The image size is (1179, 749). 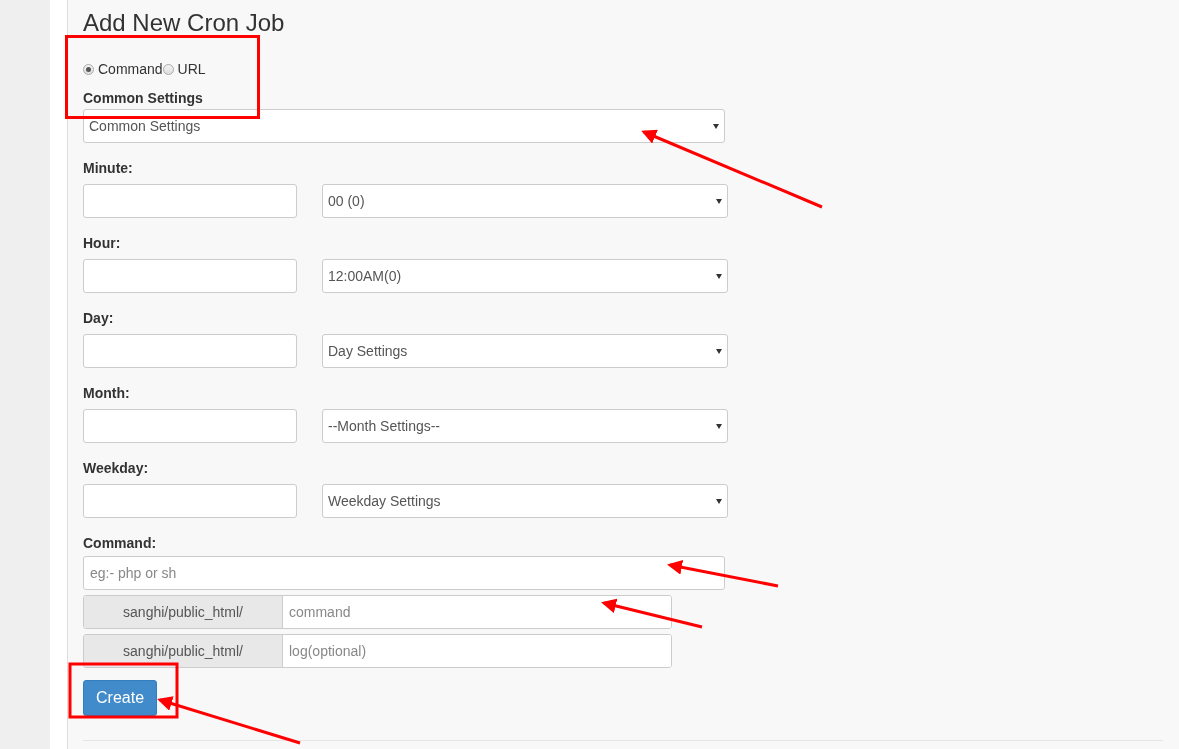 What do you see at coordinates (184, 23) in the screenshot?
I see `page-title: Add New Cron Job` at bounding box center [184, 23].